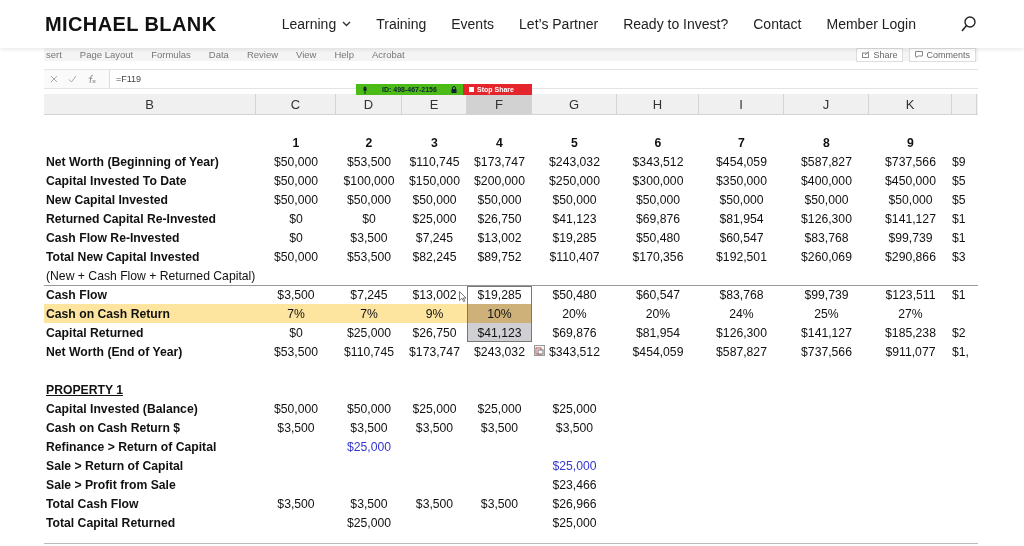 The image size is (1024, 546). Describe the element at coordinates (131, 24) in the screenshot. I see `site-logo: MICHAEL BLANK` at that location.